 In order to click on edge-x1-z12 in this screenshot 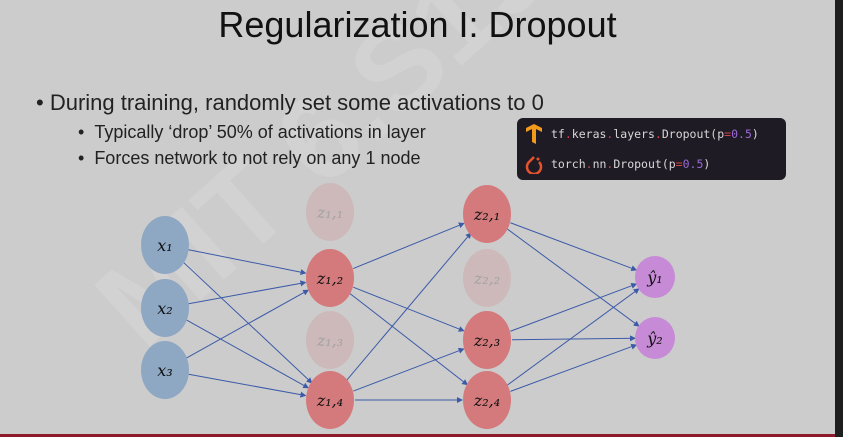, I will do `click(247, 262)`.